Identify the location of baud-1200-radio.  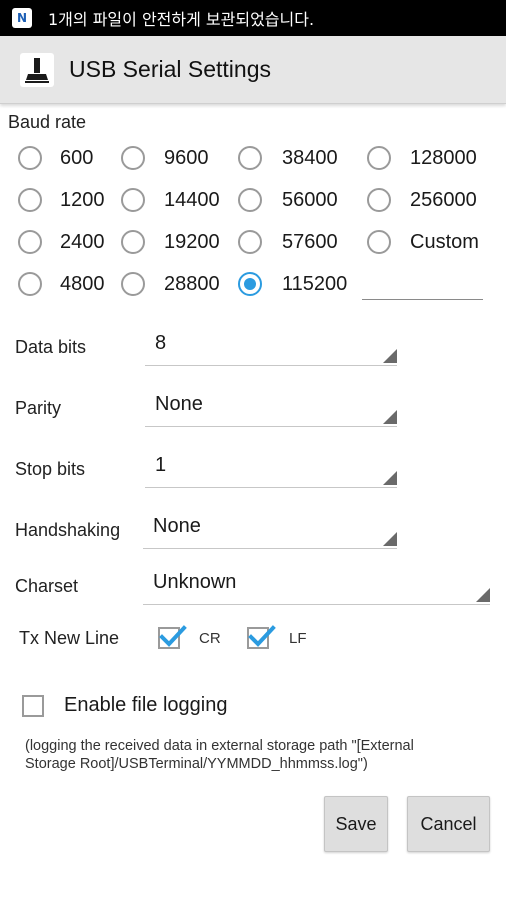
(30, 200).